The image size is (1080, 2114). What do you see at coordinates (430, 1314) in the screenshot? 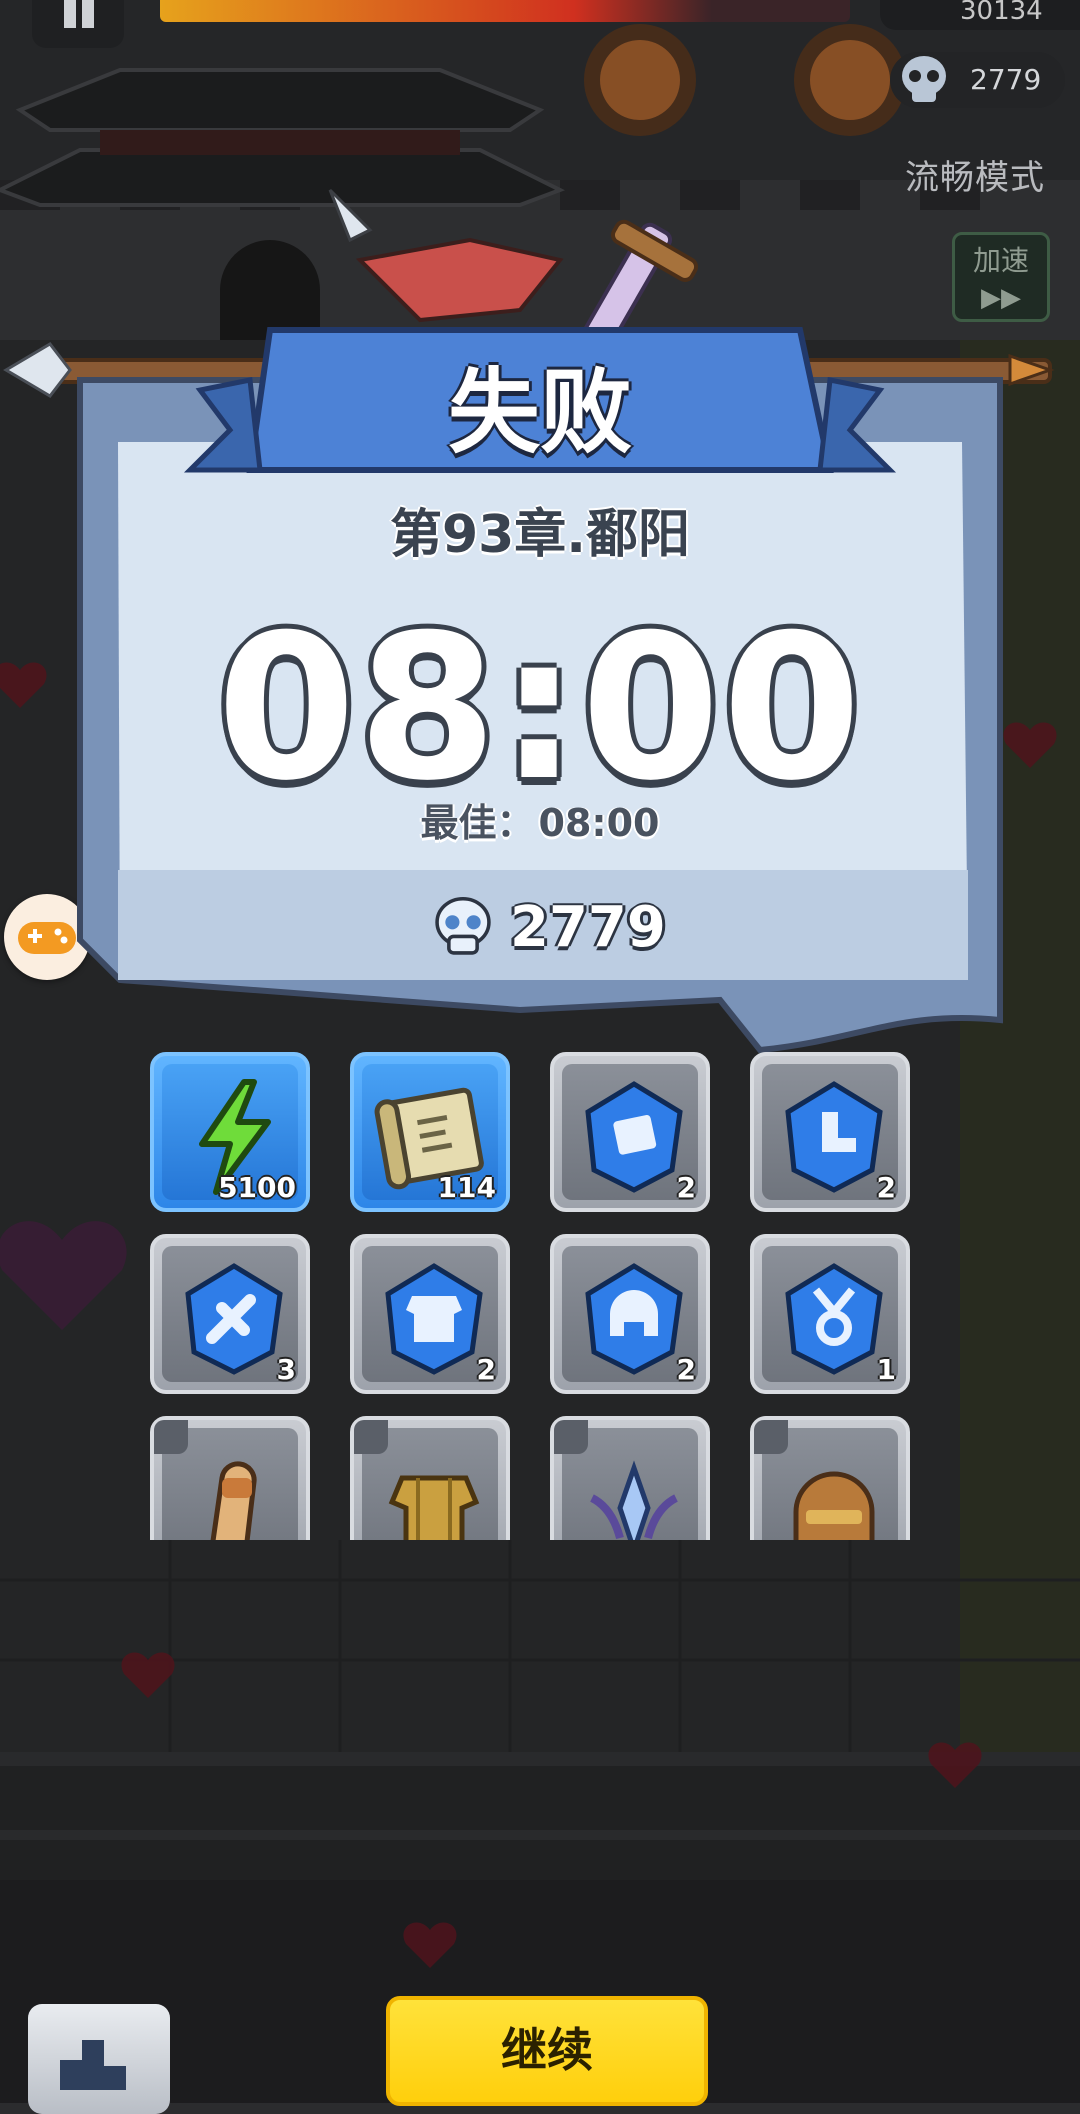
I see `reward-armor-gem: 2` at bounding box center [430, 1314].